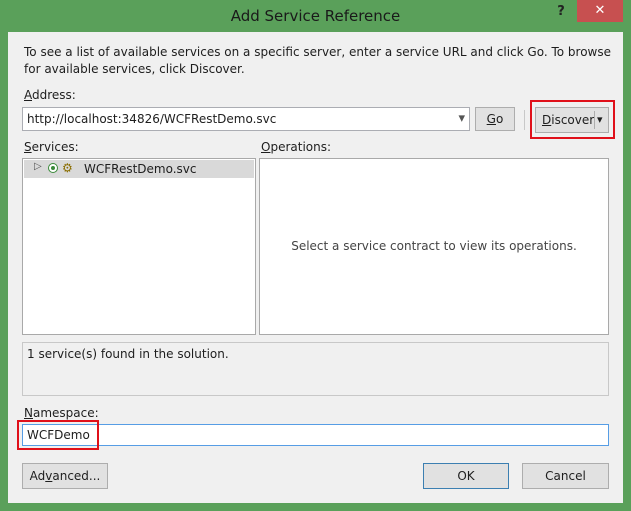  Describe the element at coordinates (315, 369) in the screenshot. I see `status-panel: 1 service(s) found in the solution.` at that location.